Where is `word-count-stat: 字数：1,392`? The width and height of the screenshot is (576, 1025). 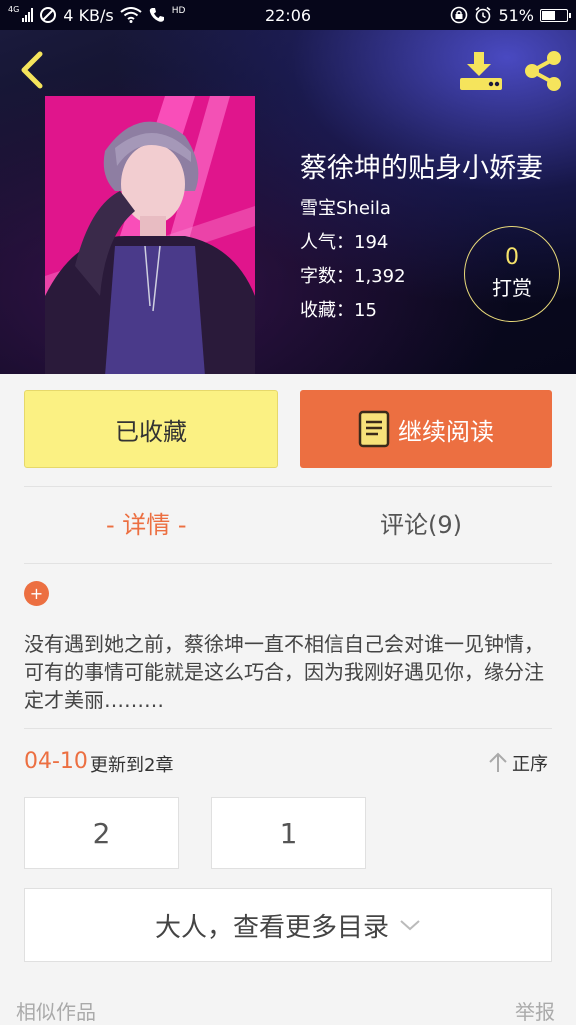 word-count-stat: 字数：1,392 is located at coordinates (353, 276).